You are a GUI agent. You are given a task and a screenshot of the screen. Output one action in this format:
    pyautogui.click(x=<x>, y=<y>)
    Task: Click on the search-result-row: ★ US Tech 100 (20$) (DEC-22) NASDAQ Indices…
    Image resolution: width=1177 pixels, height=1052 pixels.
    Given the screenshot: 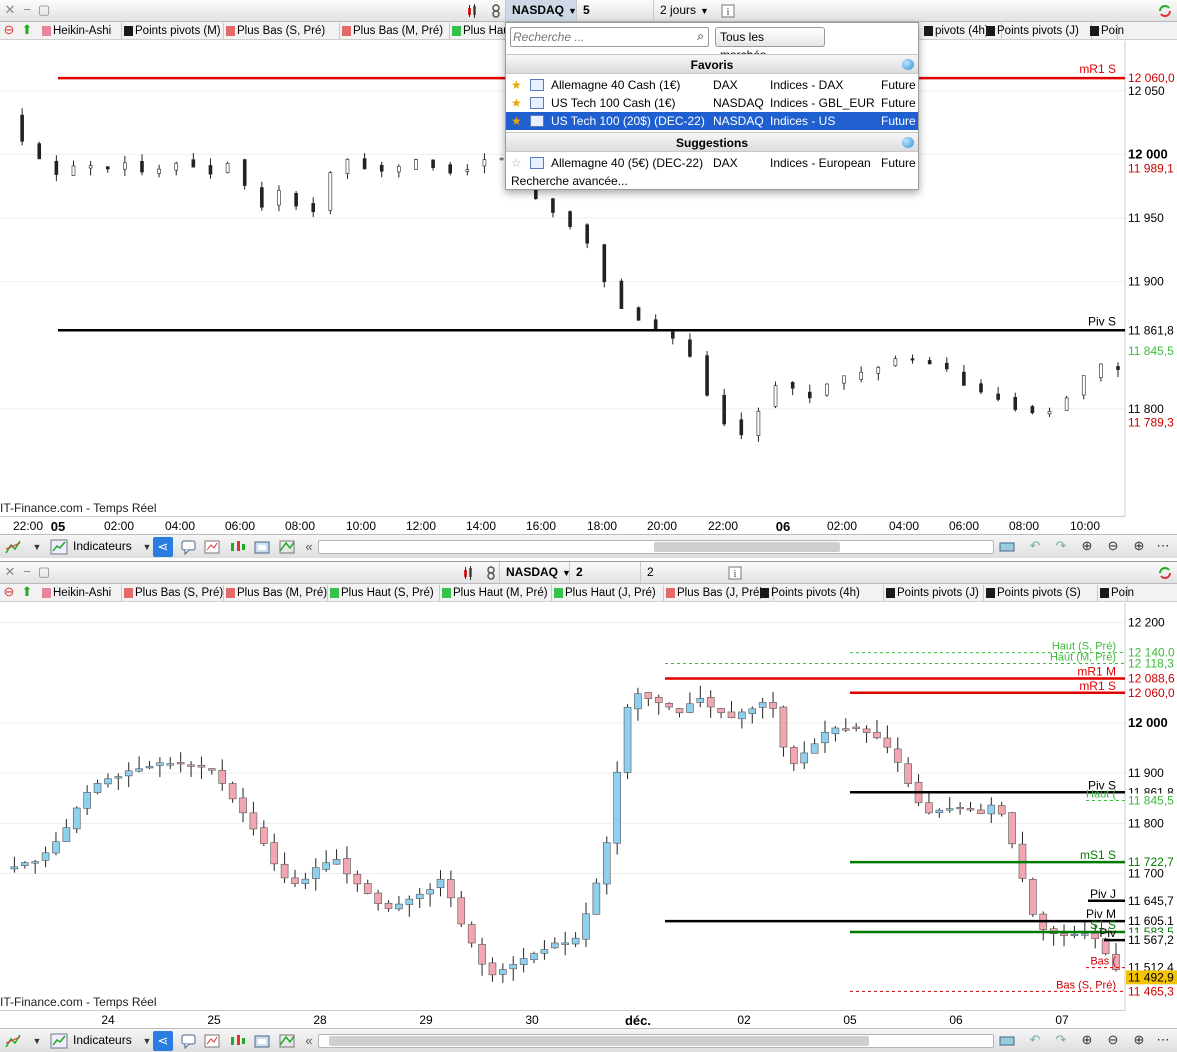 What is the action you would take?
    pyautogui.click(x=712, y=121)
    